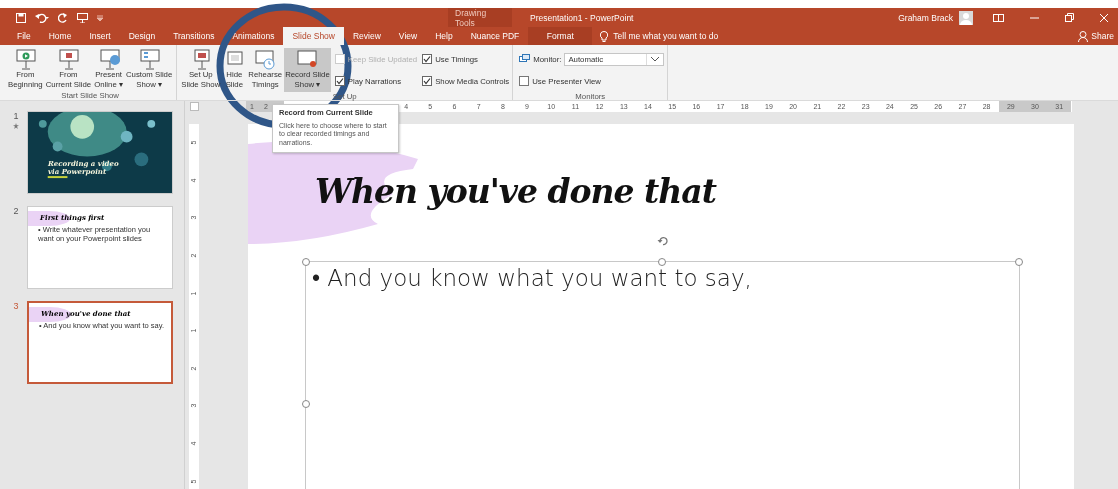  Describe the element at coordinates (82, 17) in the screenshot. I see `presentation-icon` at that location.